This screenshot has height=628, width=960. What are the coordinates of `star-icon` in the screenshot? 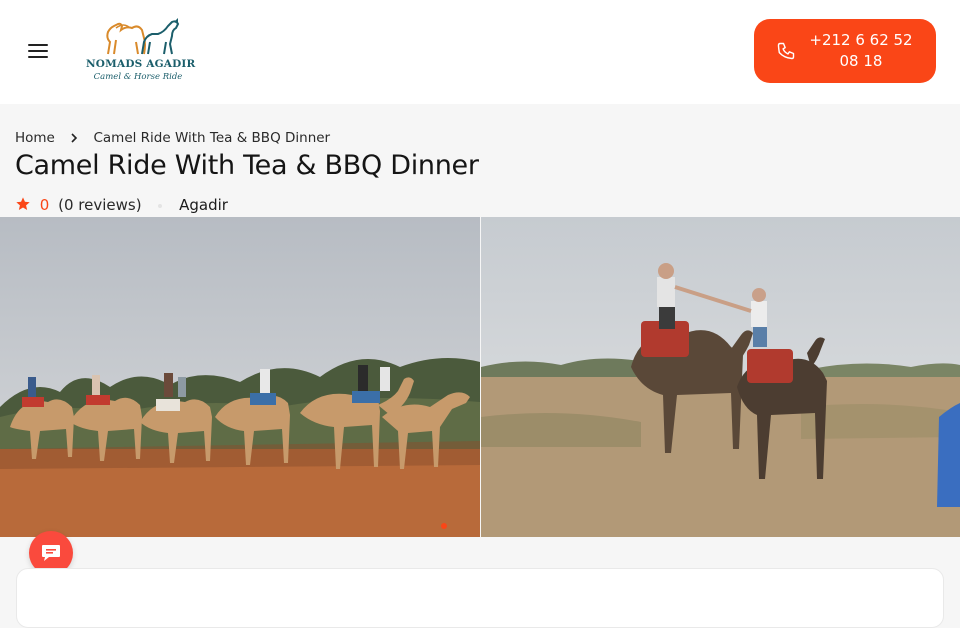 It's located at (23, 203).